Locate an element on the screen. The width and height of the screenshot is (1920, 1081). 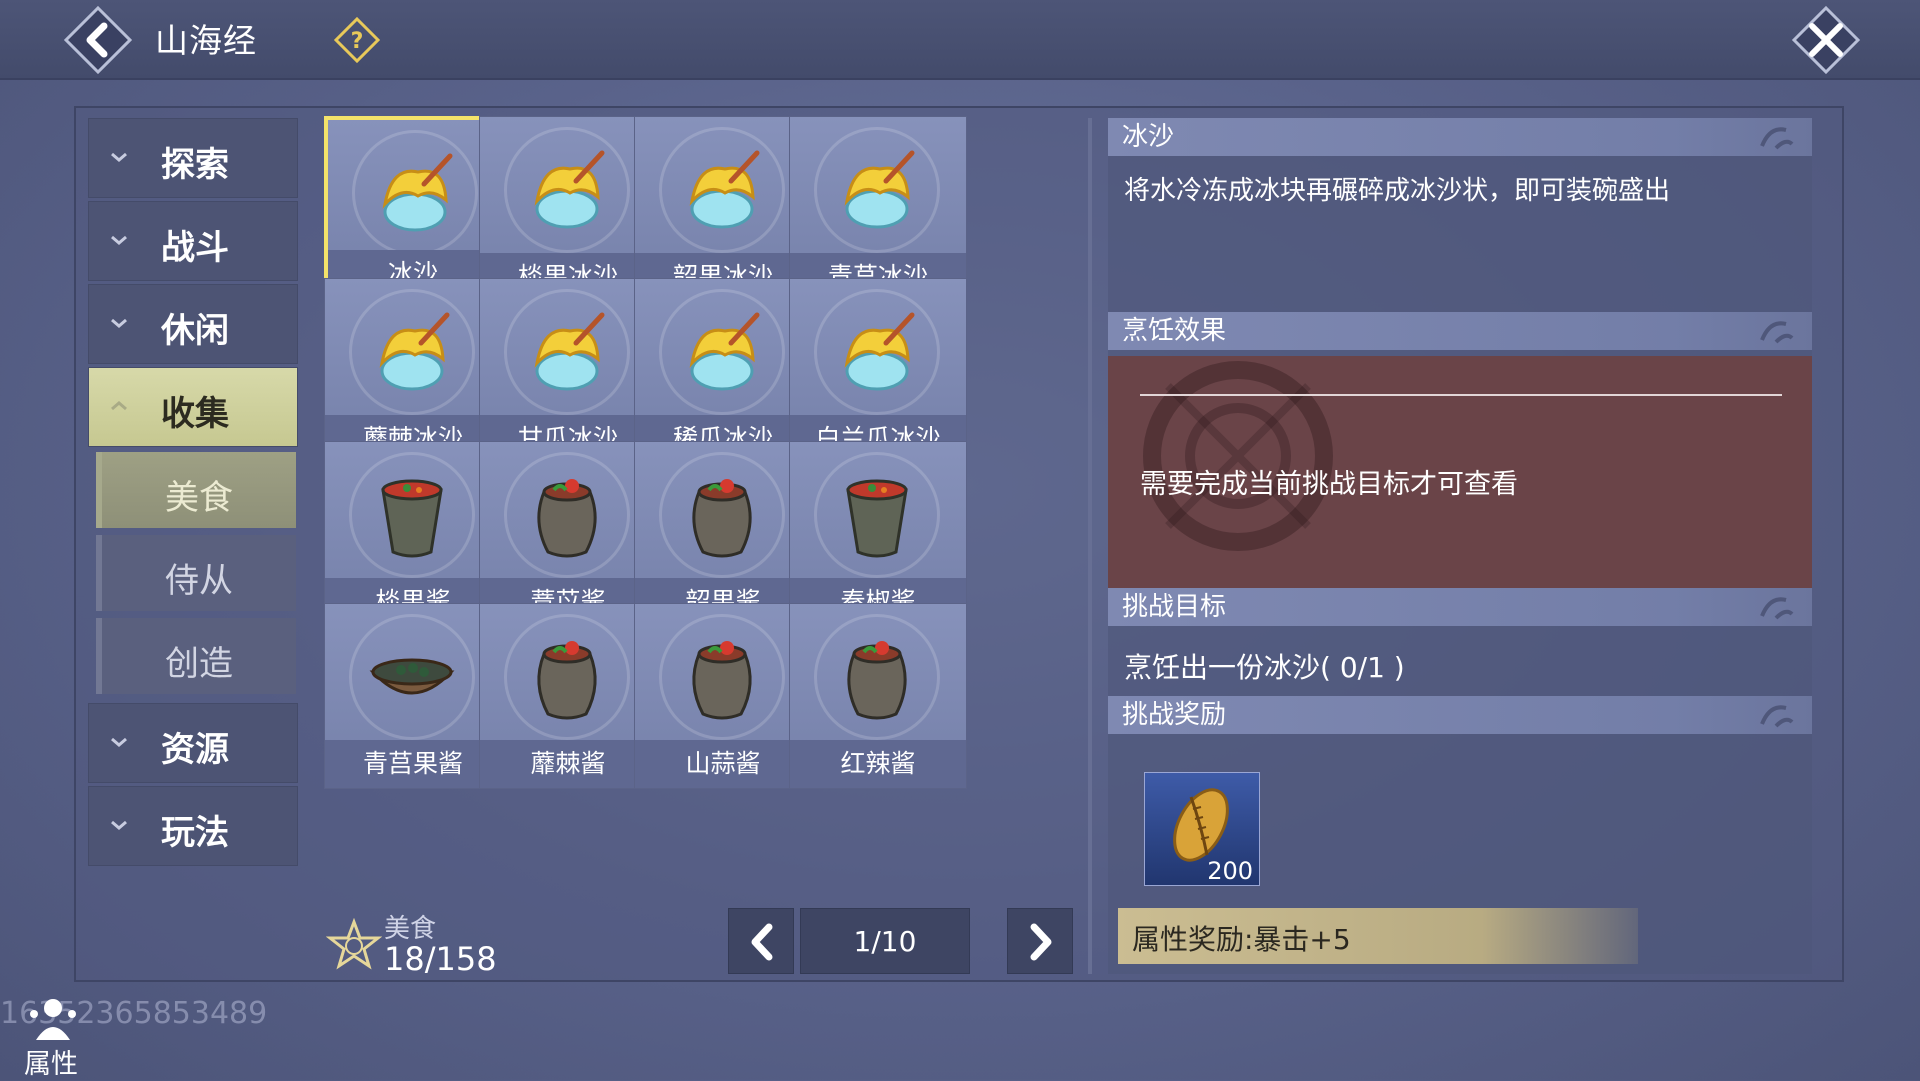
recipe-name: 山蒜酱 is located at coordinates (723, 764).